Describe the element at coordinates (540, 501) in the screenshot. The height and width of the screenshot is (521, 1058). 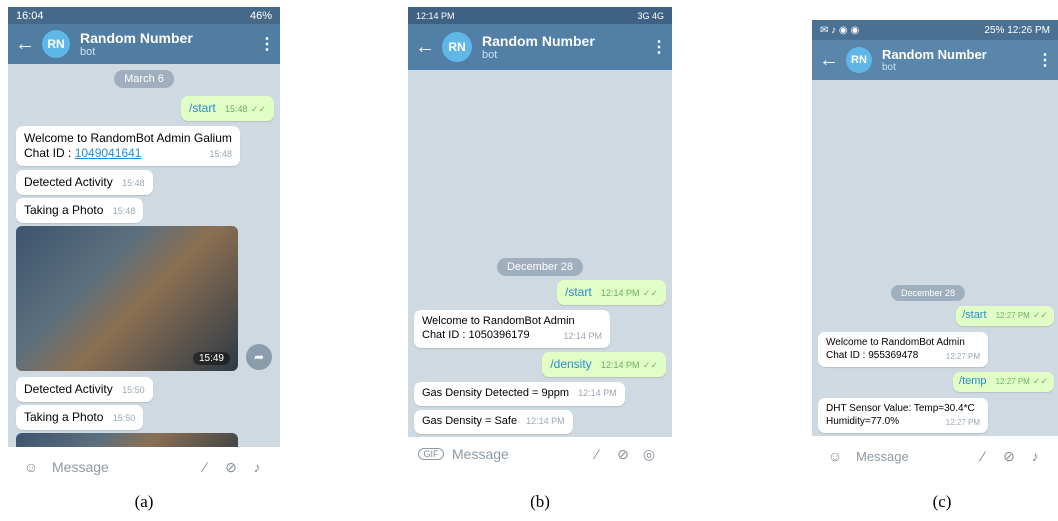
I see `caption-b: (b)` at that location.